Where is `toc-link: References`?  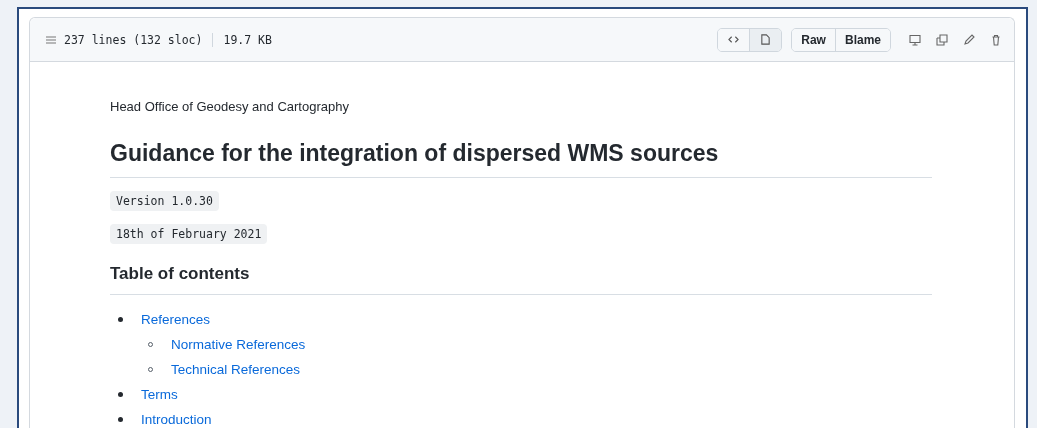
toc-link: References is located at coordinates (176, 319).